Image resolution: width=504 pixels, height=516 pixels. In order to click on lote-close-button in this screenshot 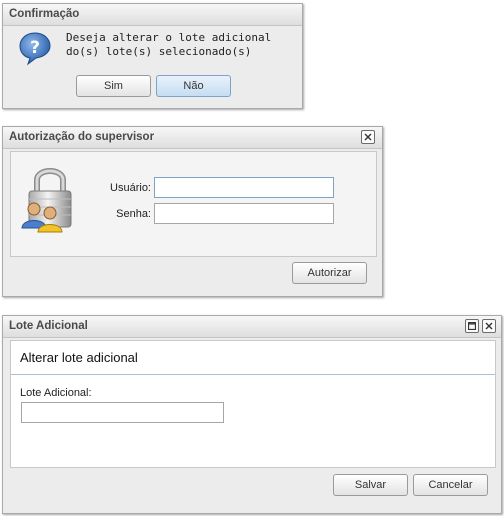, I will do `click(489, 326)`.